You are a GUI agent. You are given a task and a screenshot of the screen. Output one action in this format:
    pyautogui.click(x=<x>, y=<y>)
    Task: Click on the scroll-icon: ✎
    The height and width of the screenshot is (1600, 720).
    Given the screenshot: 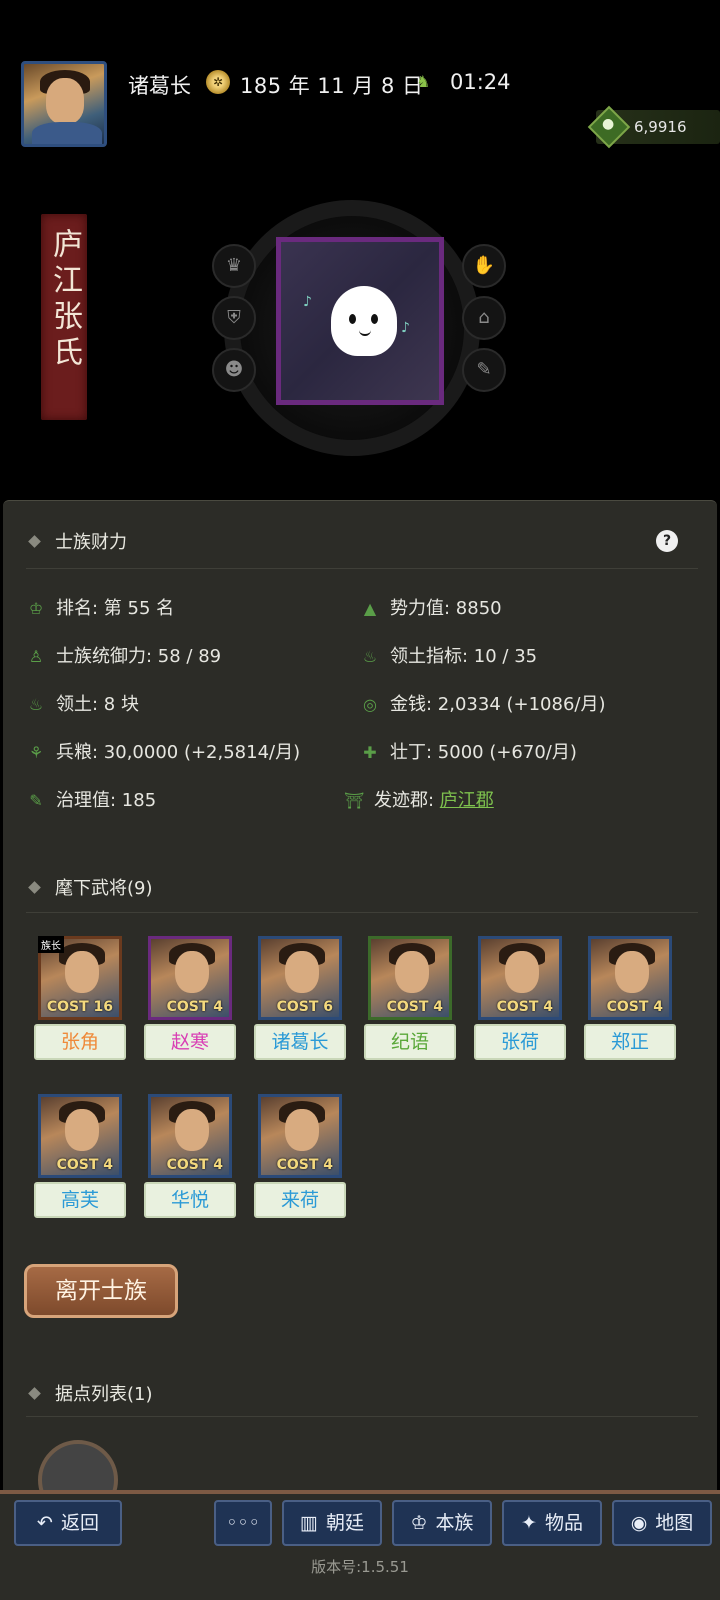 What is the action you would take?
    pyautogui.click(x=36, y=800)
    